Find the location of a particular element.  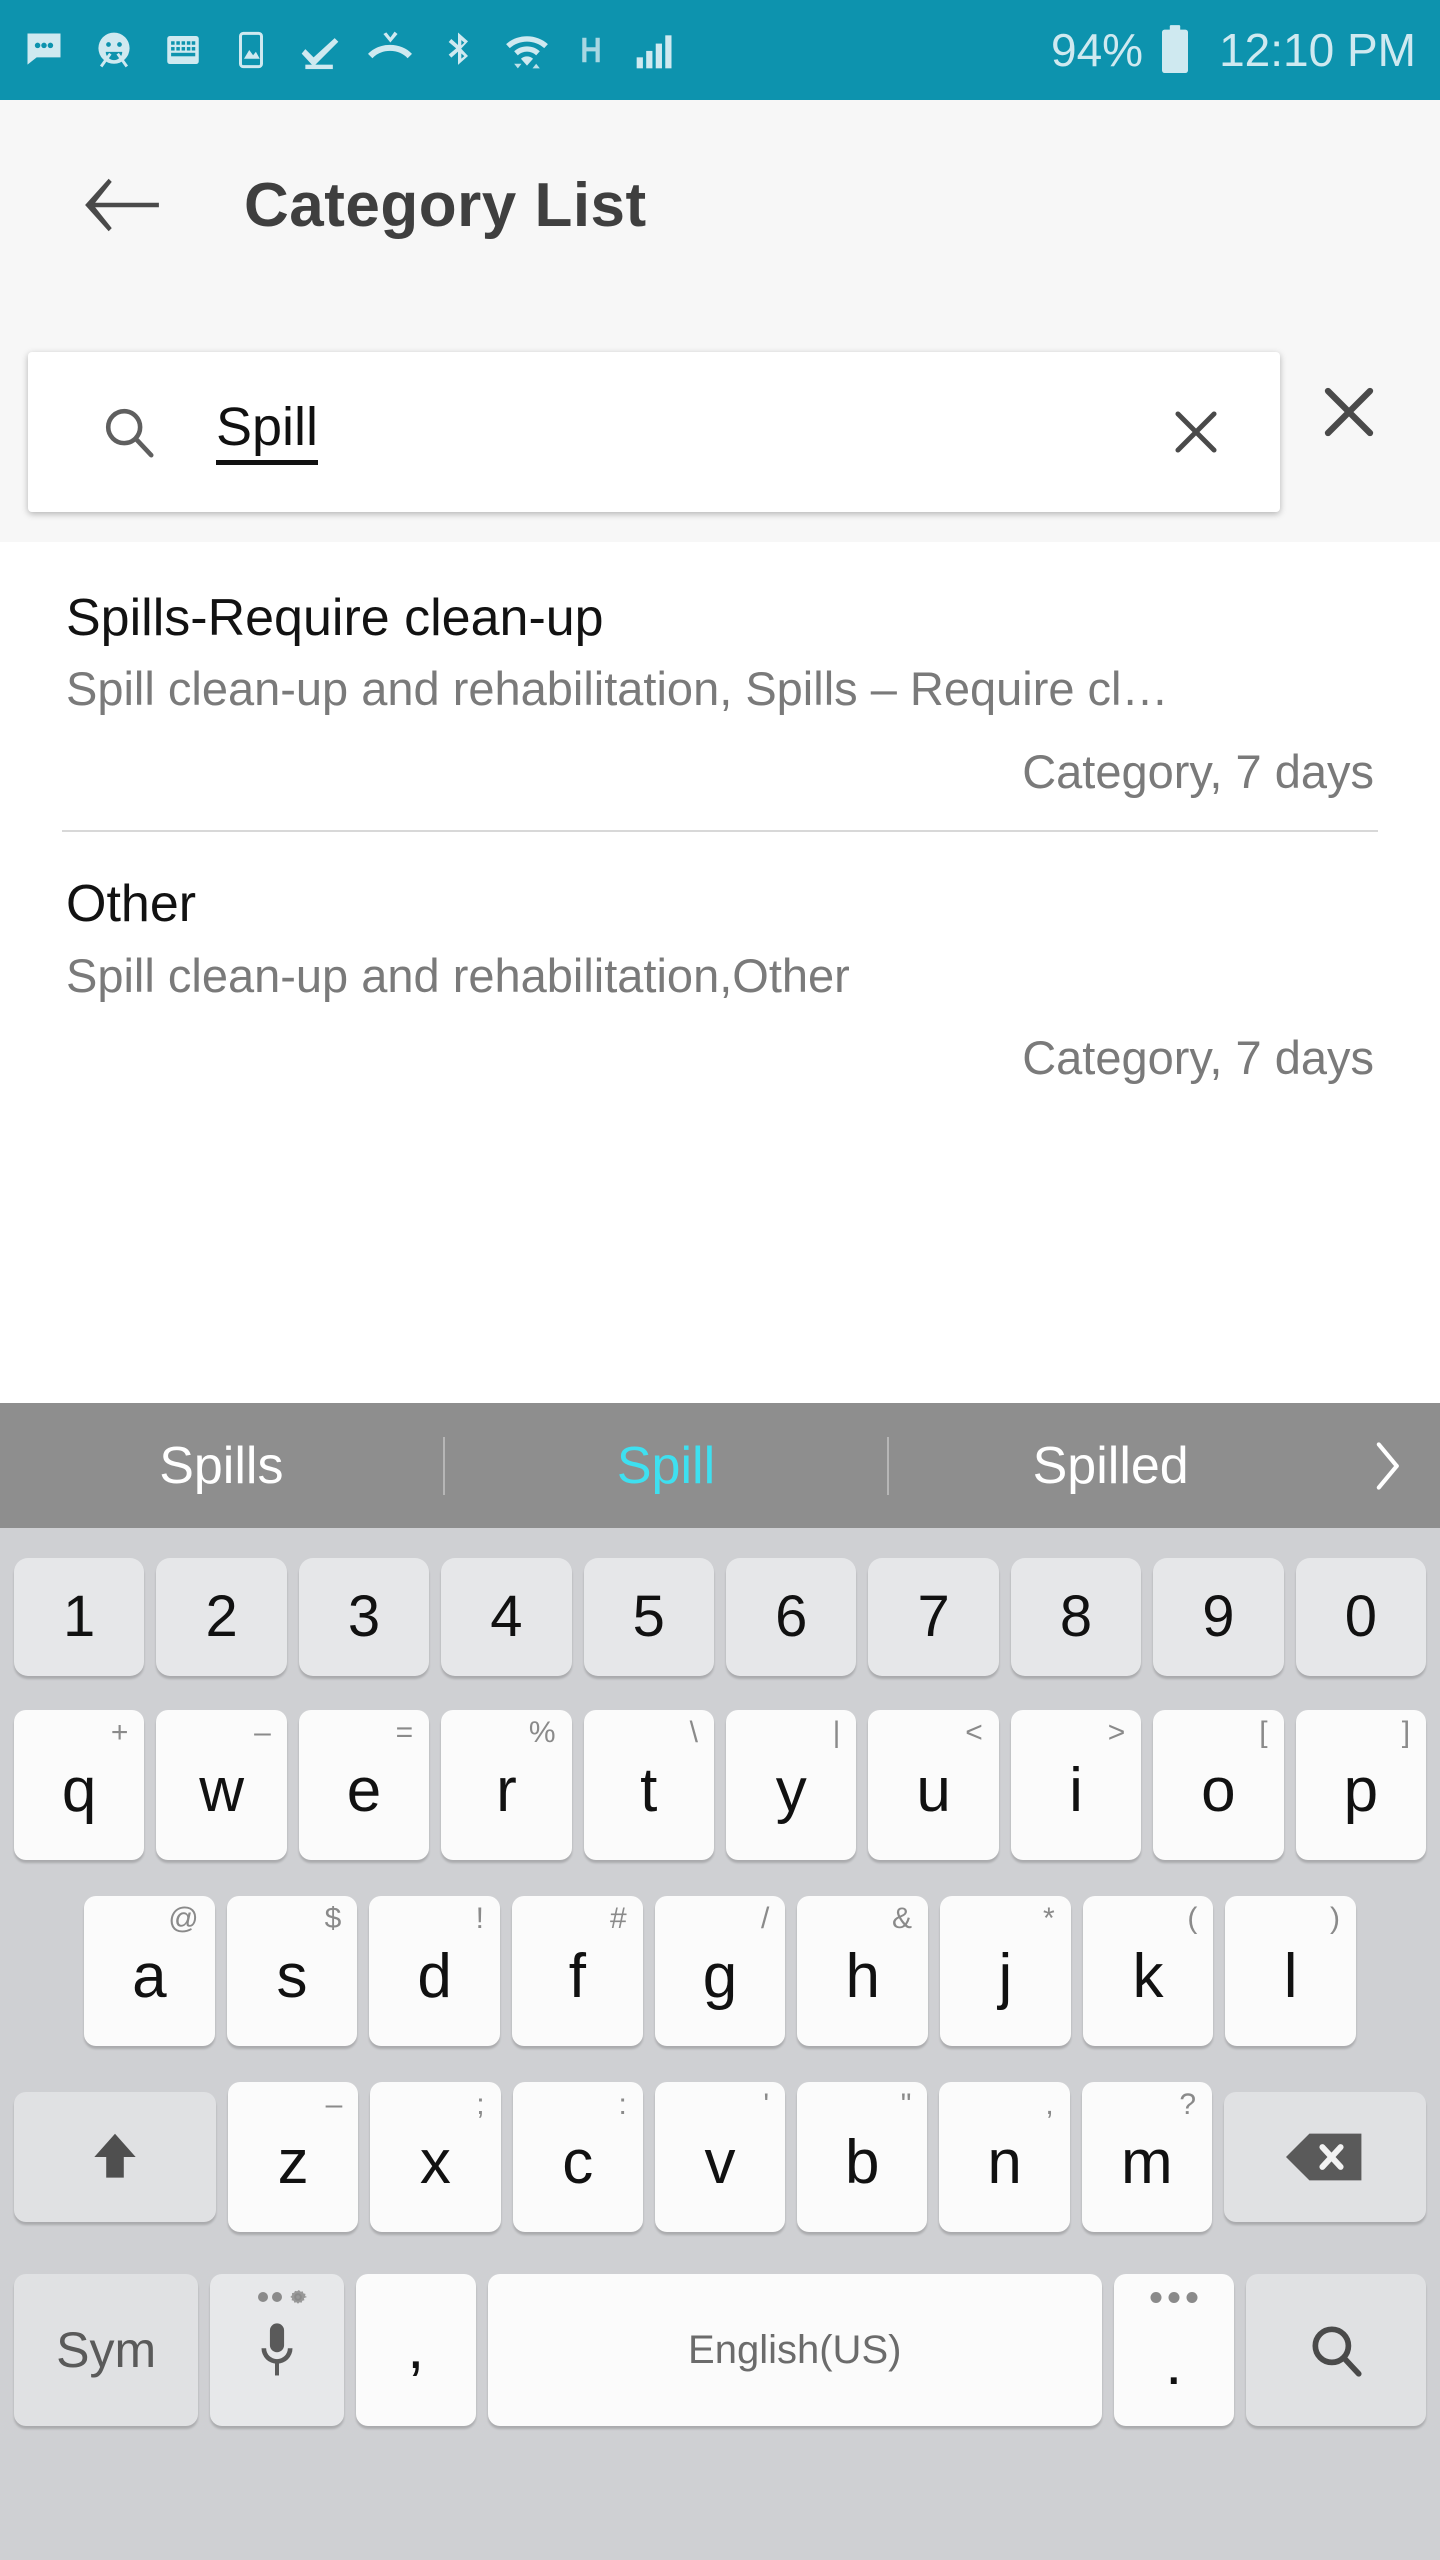

battery-percentage: 94% is located at coordinates (1097, 50).